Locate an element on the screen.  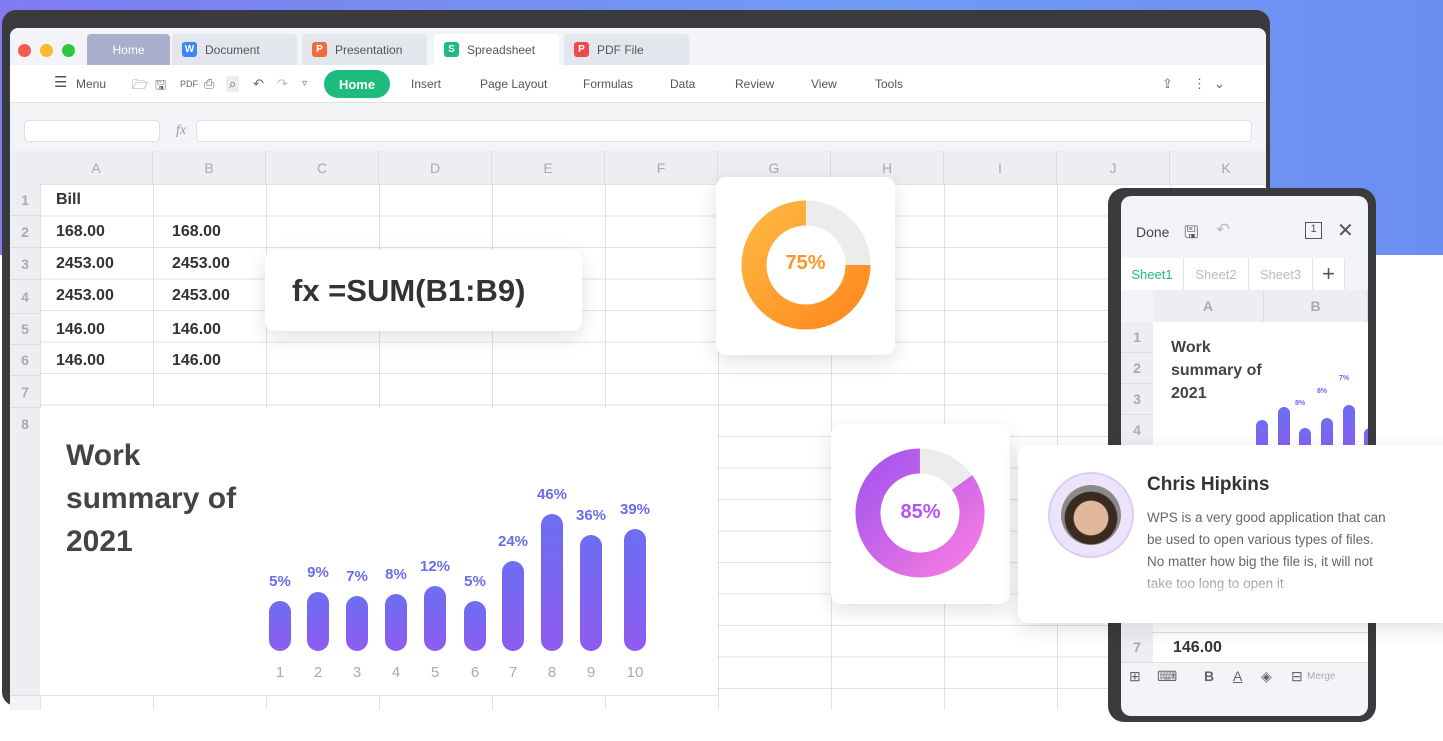
donut-card-75: 75% is located at coordinates (805, 266).